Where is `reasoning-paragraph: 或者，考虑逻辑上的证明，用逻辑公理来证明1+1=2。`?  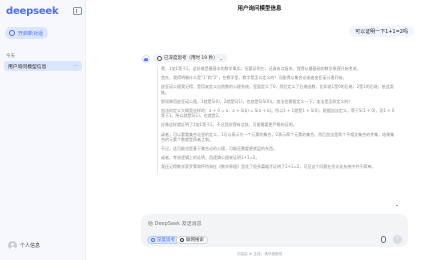 reasoning-paragraph: 或者，考虑逻辑上的证明，用逻辑公理来证明1+1=2。 is located at coordinates (210, 158).